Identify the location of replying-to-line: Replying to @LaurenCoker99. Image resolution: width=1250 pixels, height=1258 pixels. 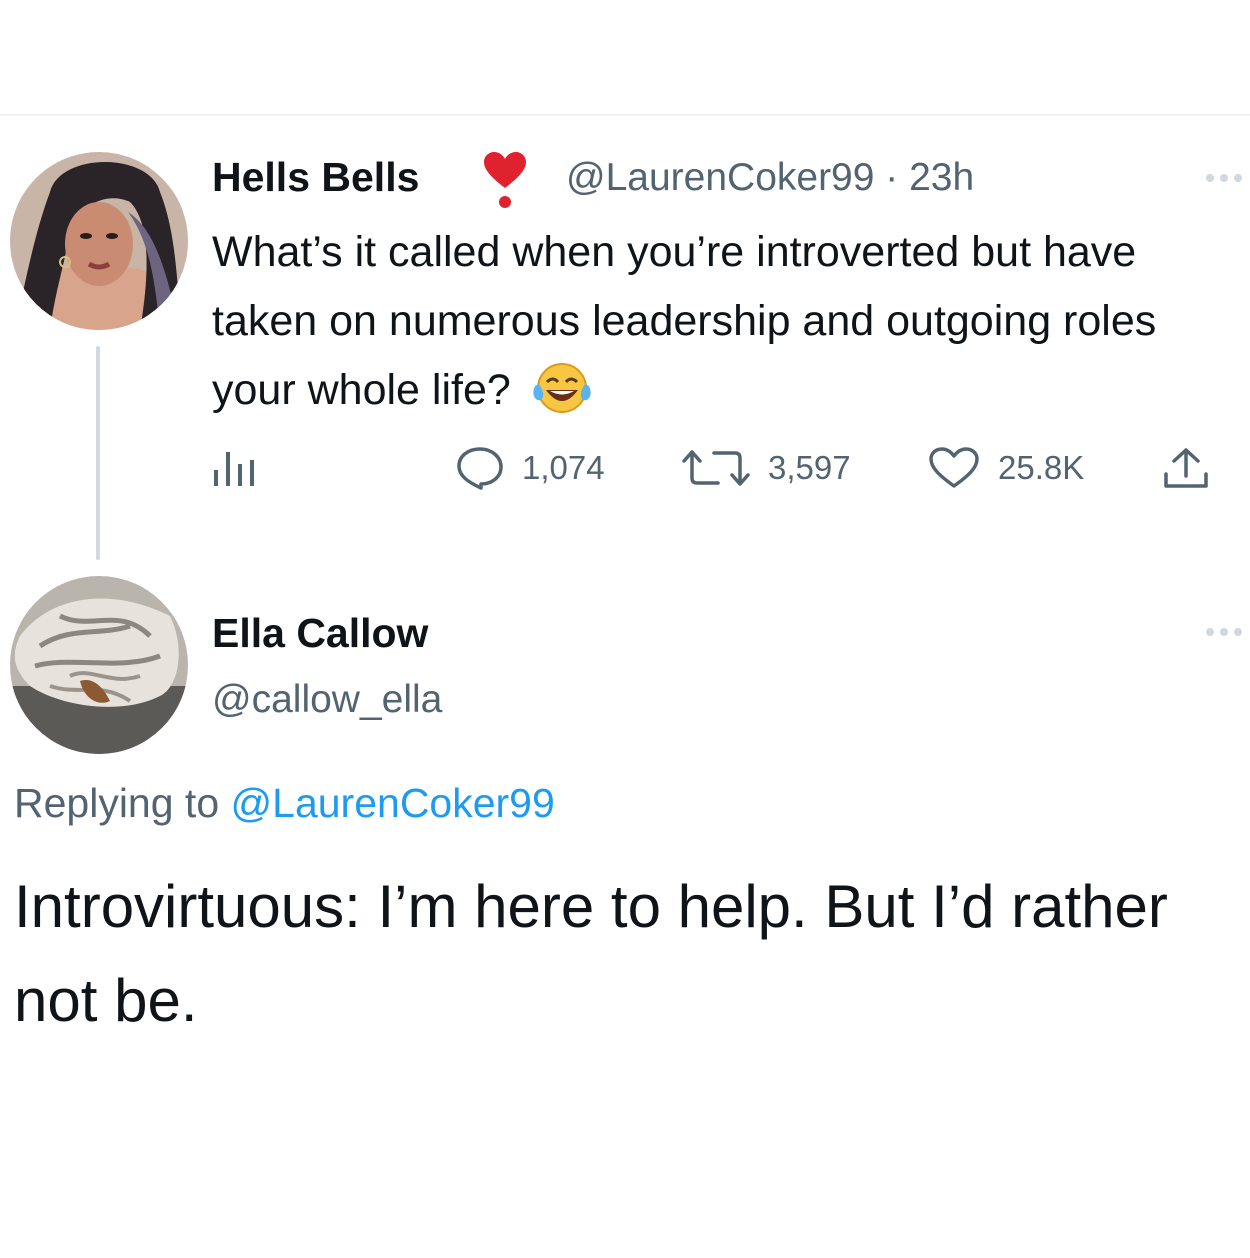
(284, 803).